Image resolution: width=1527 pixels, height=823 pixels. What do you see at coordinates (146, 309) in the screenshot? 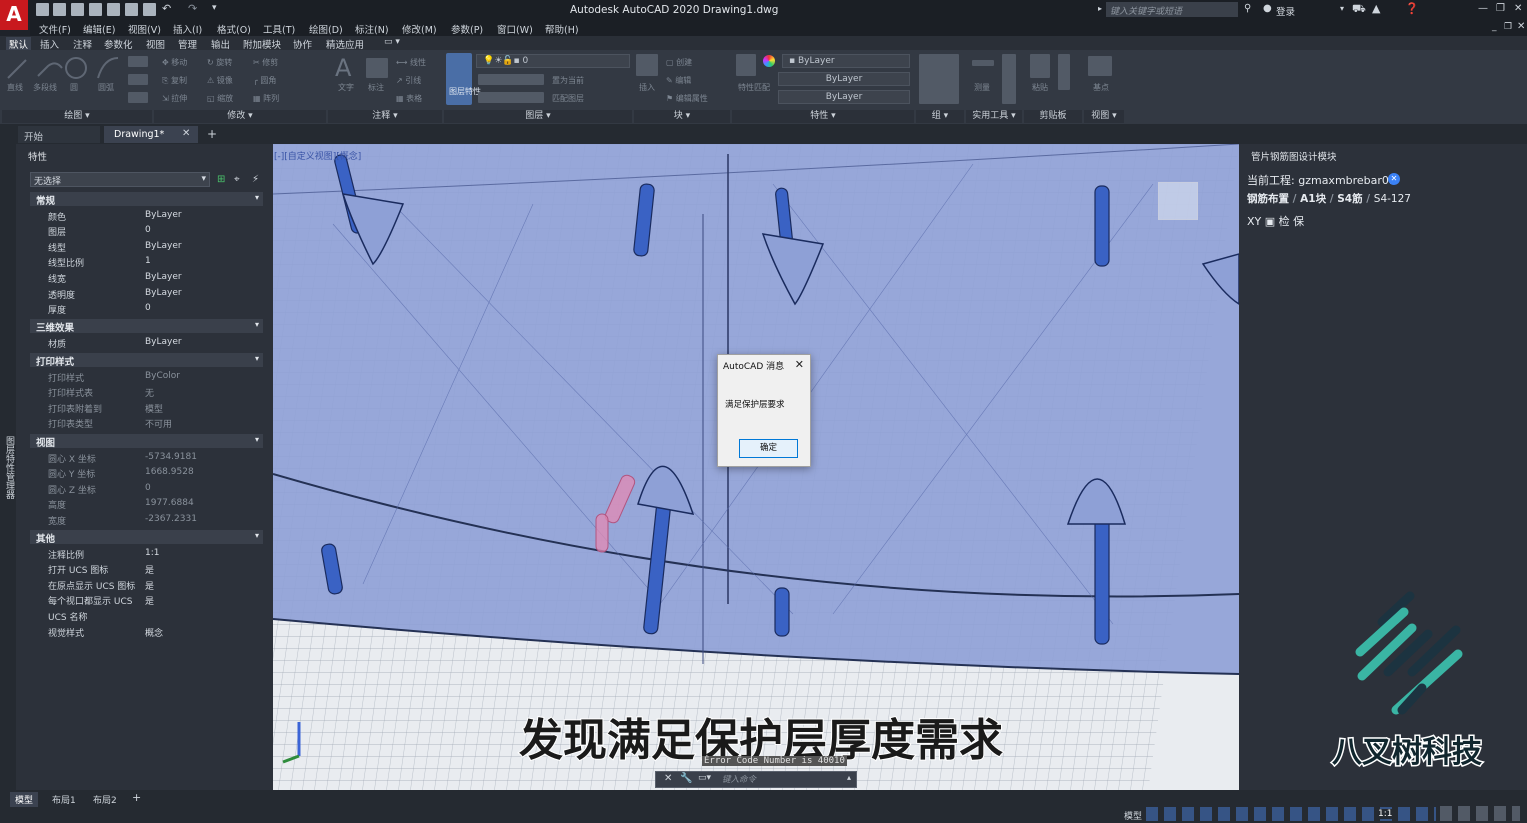
I see `property-row: 厚度 0` at bounding box center [146, 309].